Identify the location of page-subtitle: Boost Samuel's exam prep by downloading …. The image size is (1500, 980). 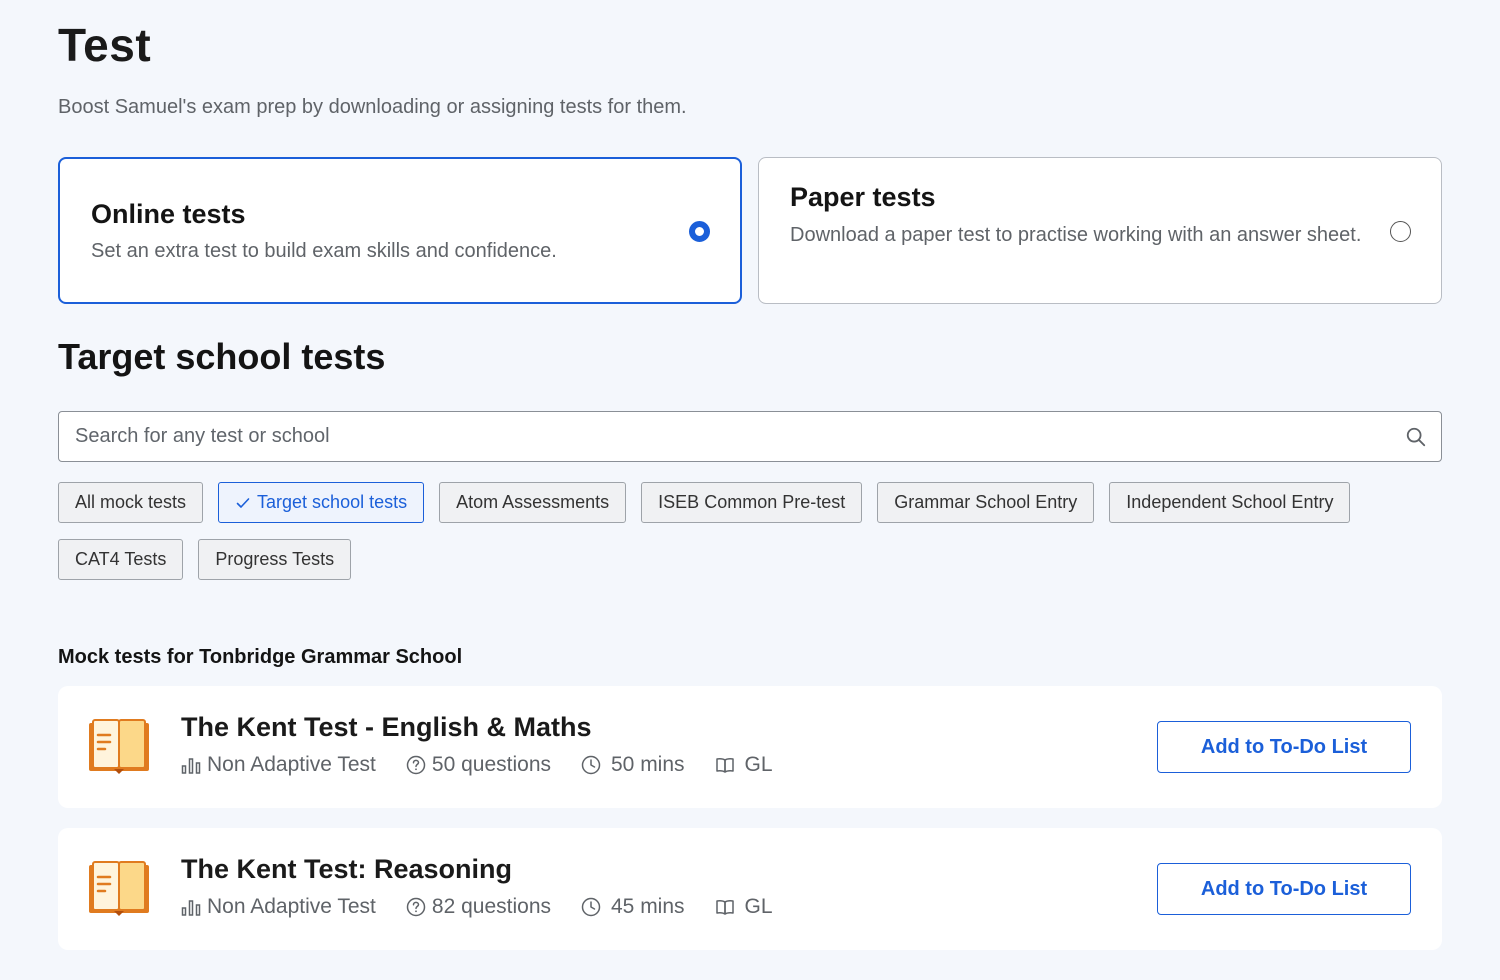
(372, 107).